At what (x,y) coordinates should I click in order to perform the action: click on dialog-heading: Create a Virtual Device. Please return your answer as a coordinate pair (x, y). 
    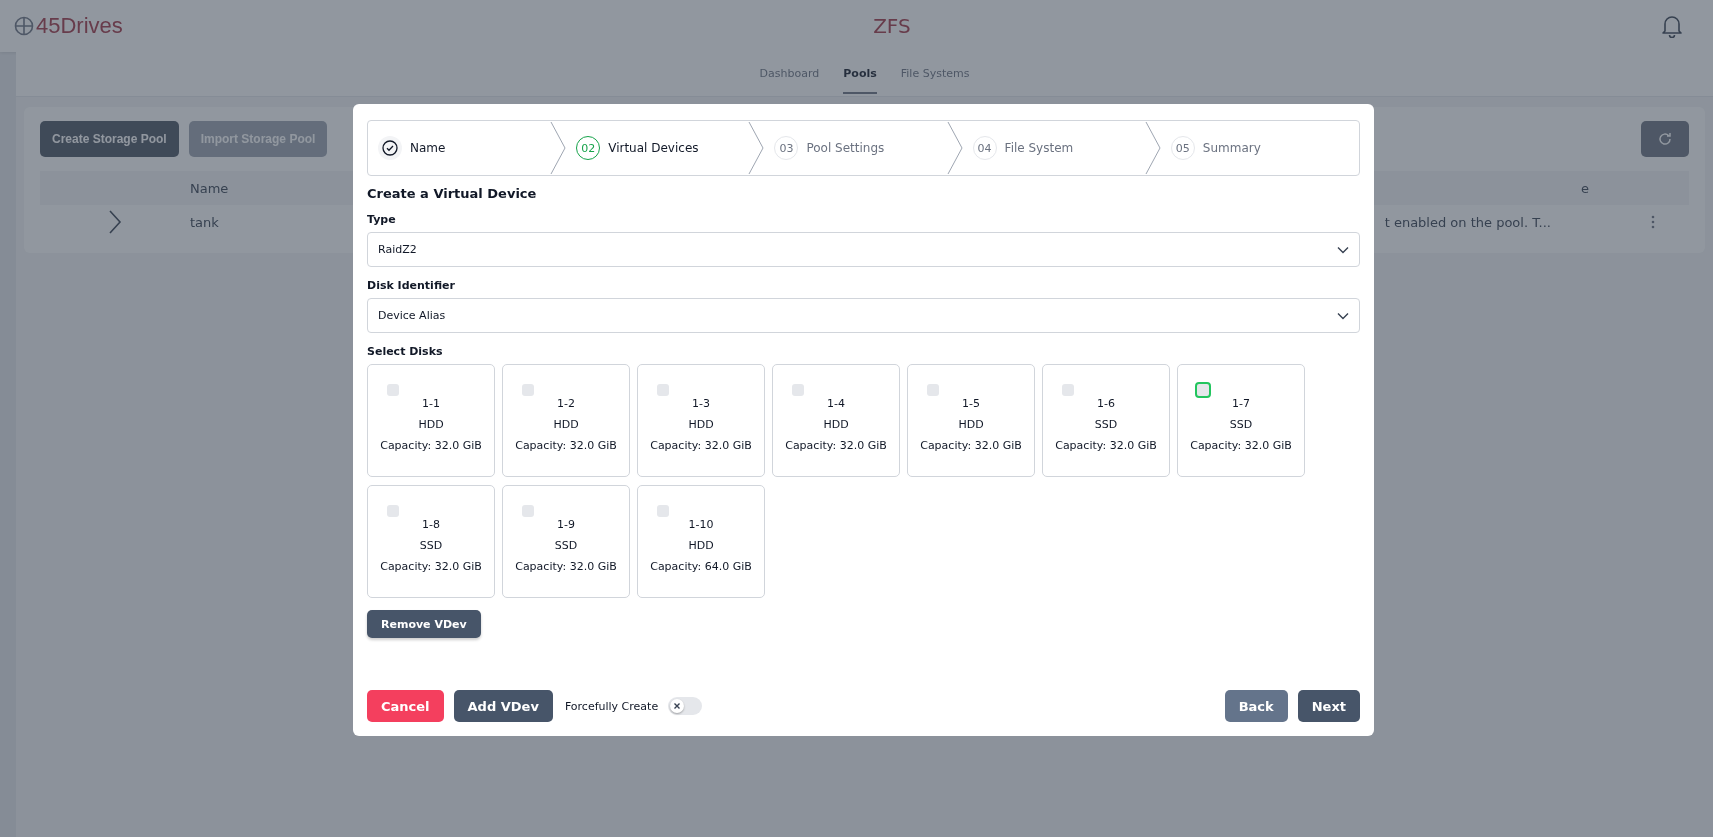
    Looking at the image, I should click on (452, 193).